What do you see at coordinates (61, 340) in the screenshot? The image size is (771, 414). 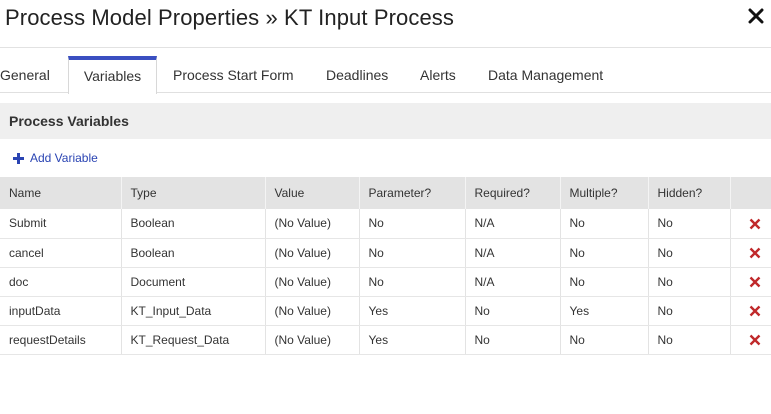 I see `cell-name: requestDetails` at bounding box center [61, 340].